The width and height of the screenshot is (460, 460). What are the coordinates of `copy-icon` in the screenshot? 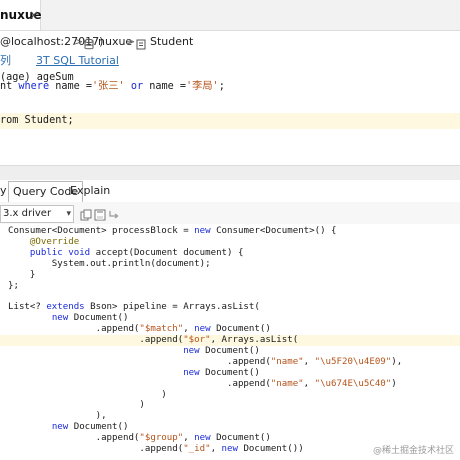 It's located at (86, 213).